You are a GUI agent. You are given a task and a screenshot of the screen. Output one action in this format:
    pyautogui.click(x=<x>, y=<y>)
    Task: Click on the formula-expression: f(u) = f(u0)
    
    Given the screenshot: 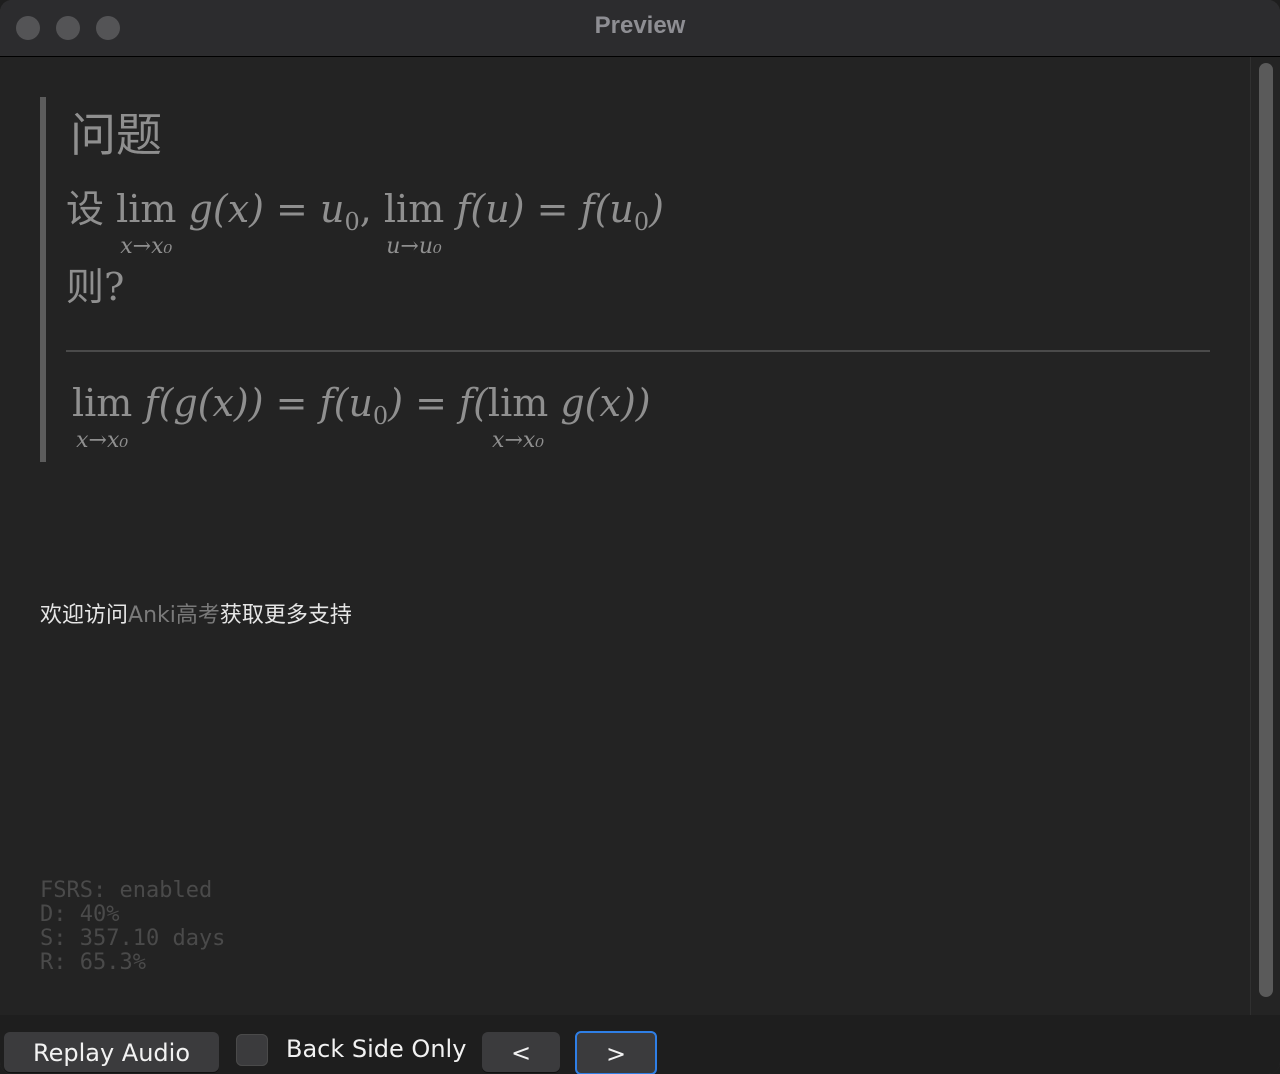 What is the action you would take?
    pyautogui.click(x=560, y=210)
    